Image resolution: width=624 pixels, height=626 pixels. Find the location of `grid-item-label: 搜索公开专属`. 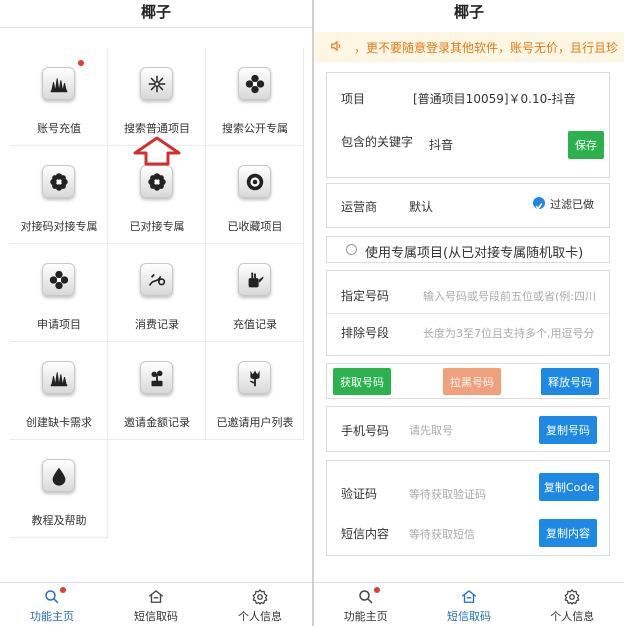

grid-item-label: 搜索公开专属 is located at coordinates (255, 128).